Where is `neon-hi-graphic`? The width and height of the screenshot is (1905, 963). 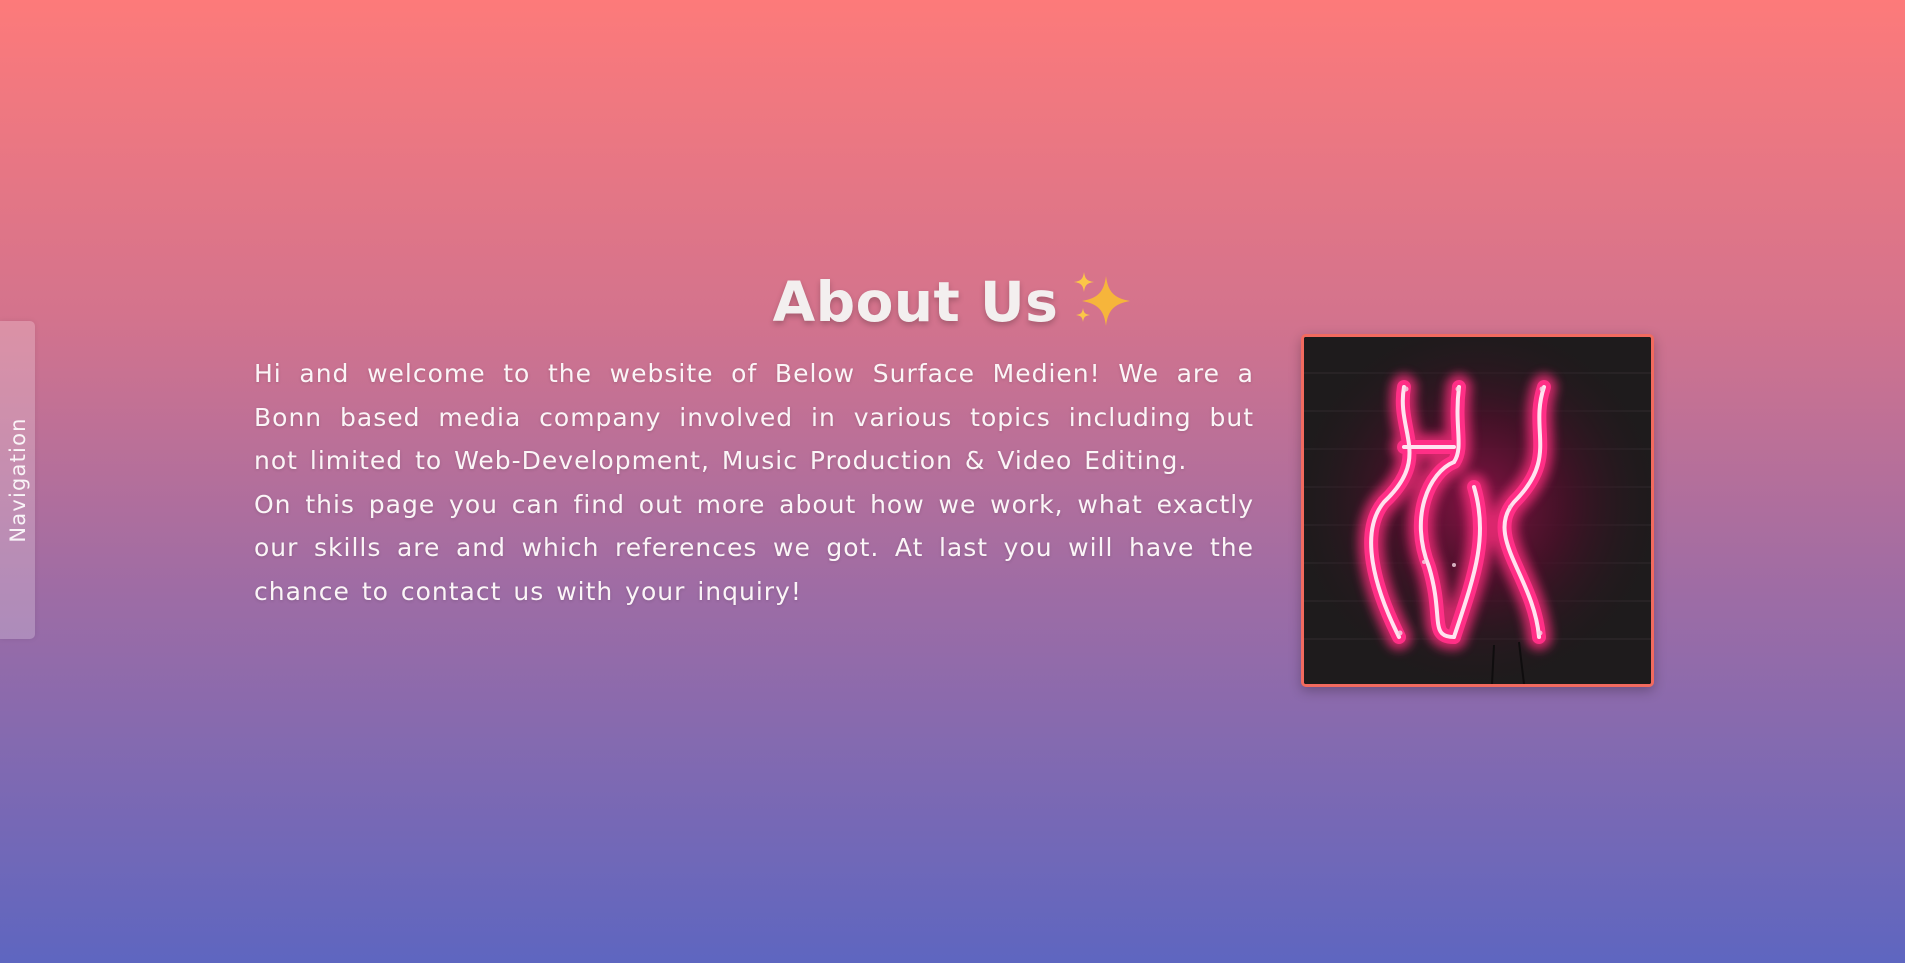 neon-hi-graphic is located at coordinates (1477, 510).